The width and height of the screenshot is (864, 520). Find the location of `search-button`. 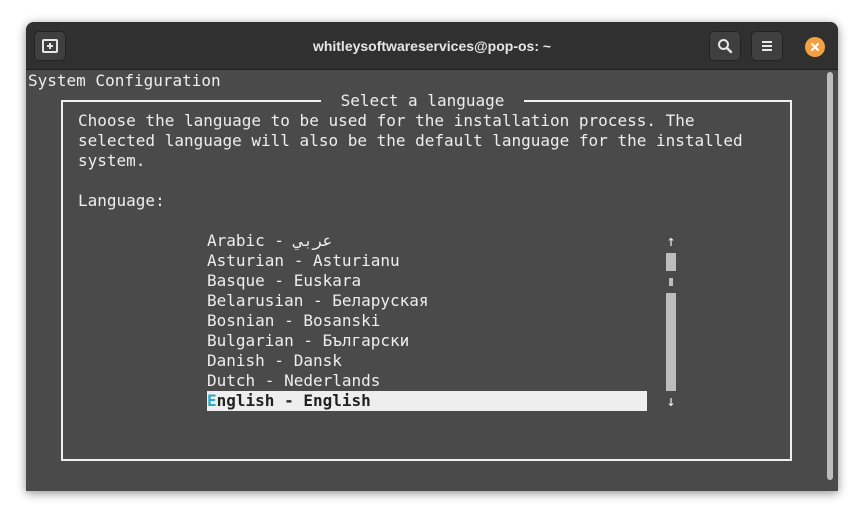

search-button is located at coordinates (725, 46).